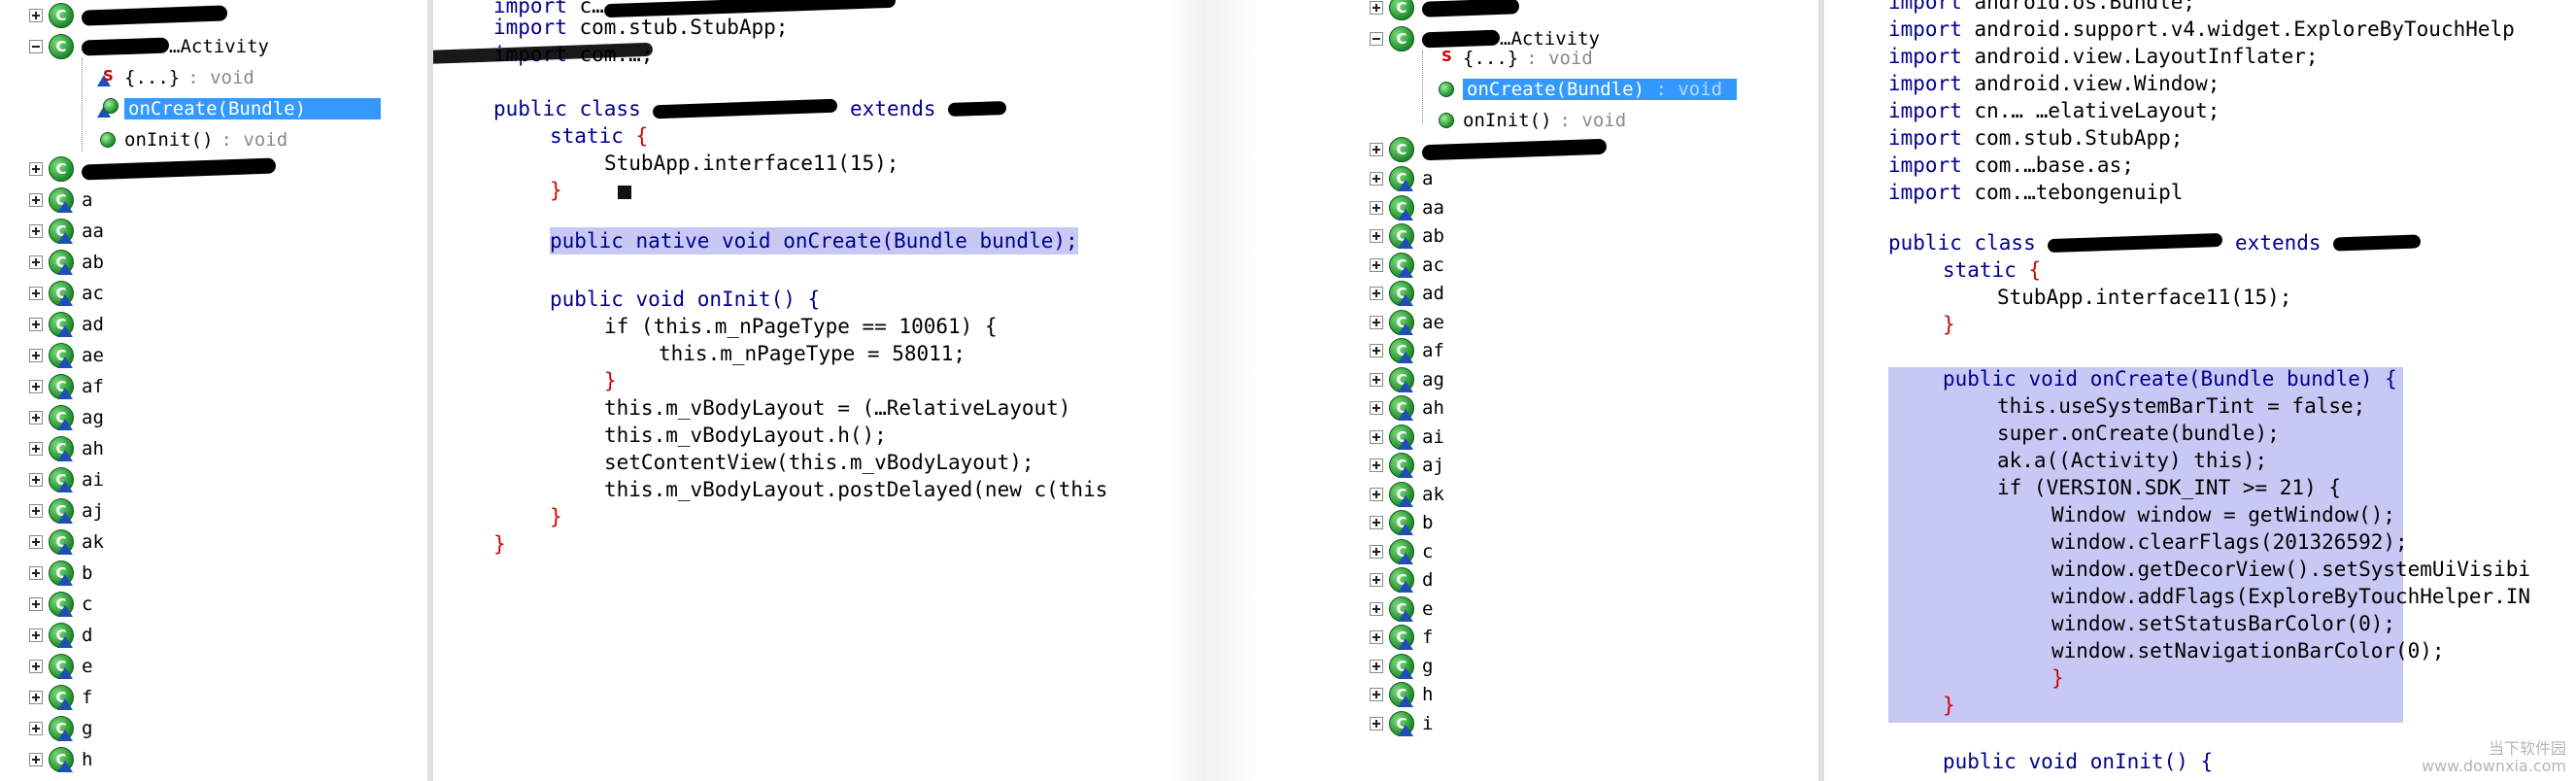  What do you see at coordinates (1401, 724) in the screenshot?
I see `tree-item-class-i: Ci` at bounding box center [1401, 724].